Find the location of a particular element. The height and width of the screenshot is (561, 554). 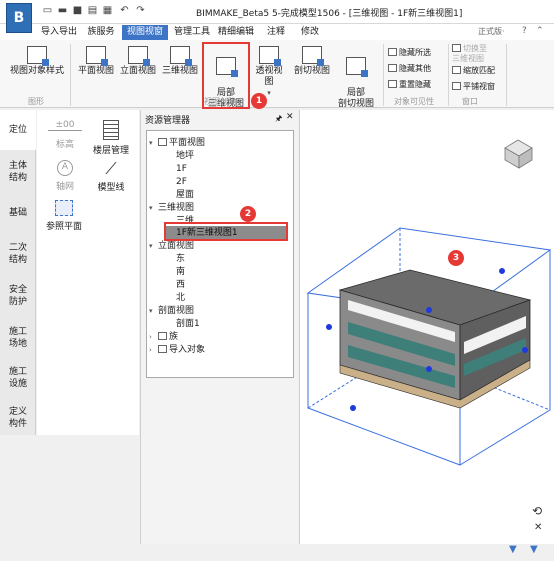

tool-panel is located at coordinates (88, 272).